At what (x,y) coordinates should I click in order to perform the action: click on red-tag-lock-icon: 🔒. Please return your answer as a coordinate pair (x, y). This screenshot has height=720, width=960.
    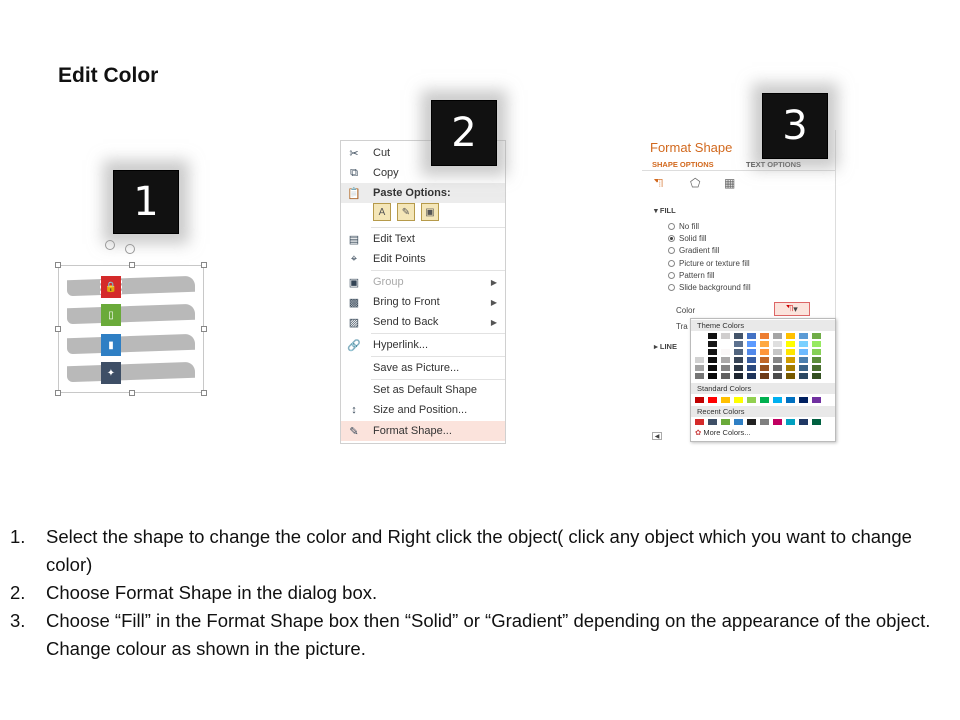
    Looking at the image, I should click on (111, 287).